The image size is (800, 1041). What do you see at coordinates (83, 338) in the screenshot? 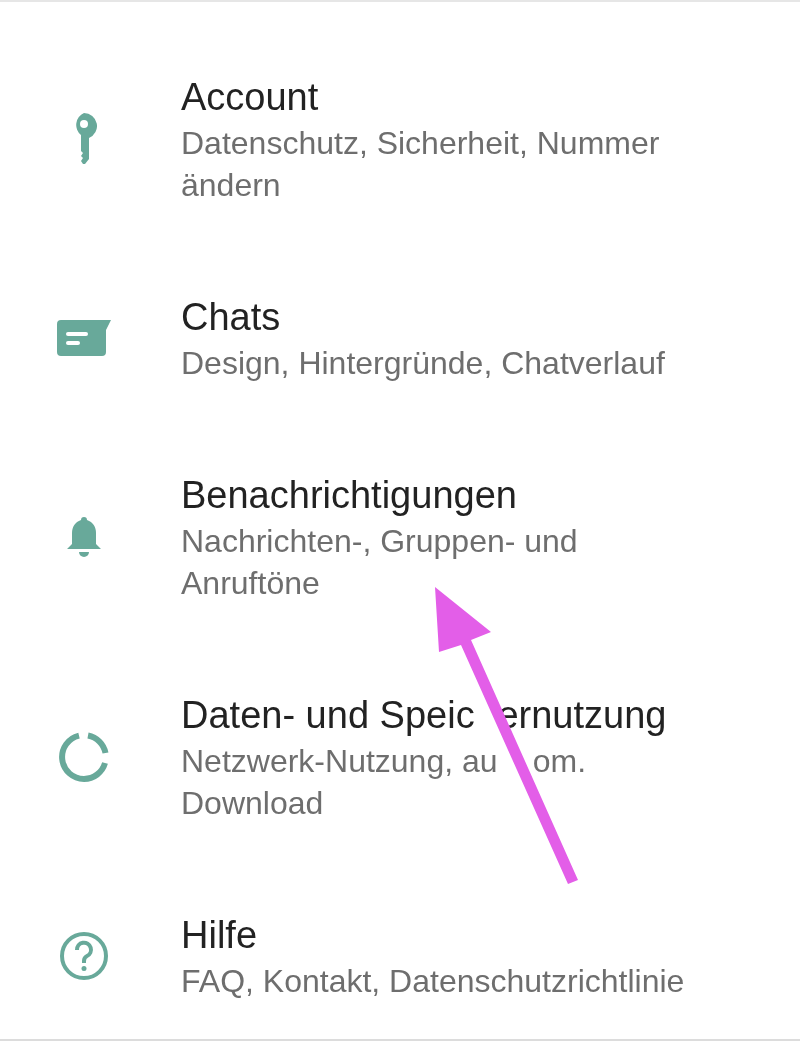
I see `chat-icon` at bounding box center [83, 338].